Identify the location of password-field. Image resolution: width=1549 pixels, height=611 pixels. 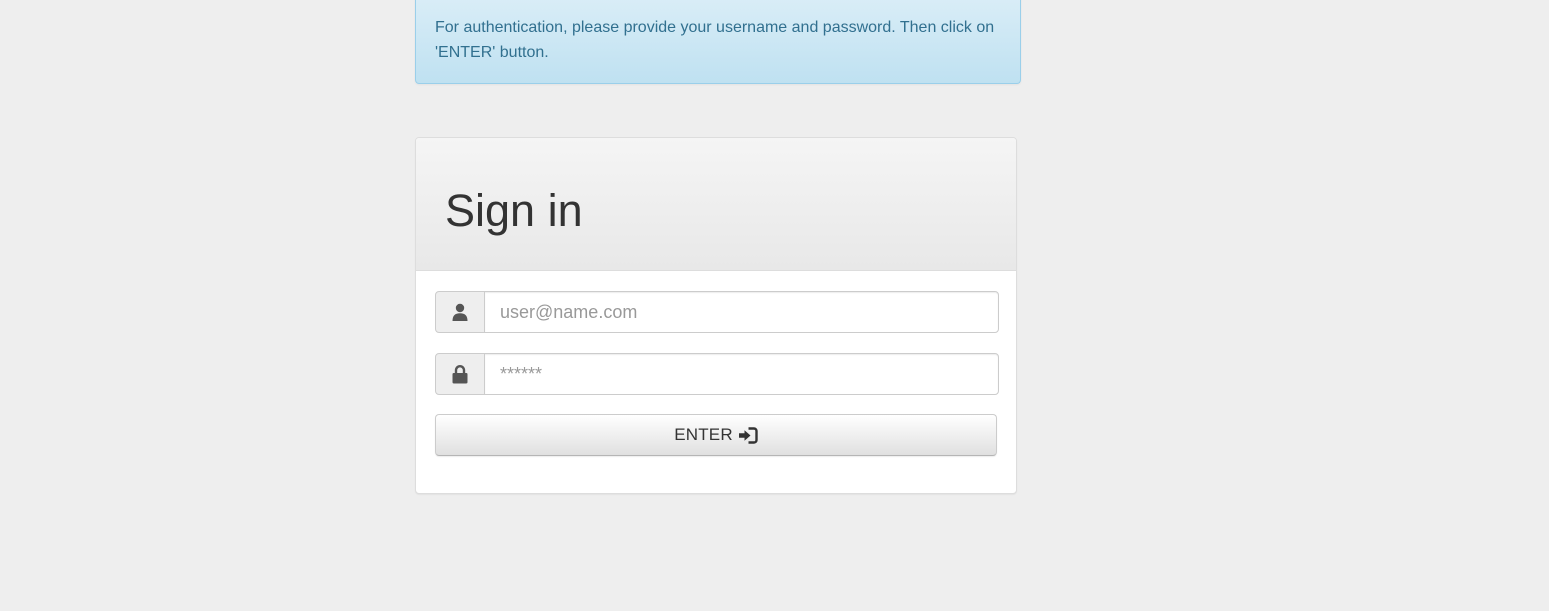
(741, 374).